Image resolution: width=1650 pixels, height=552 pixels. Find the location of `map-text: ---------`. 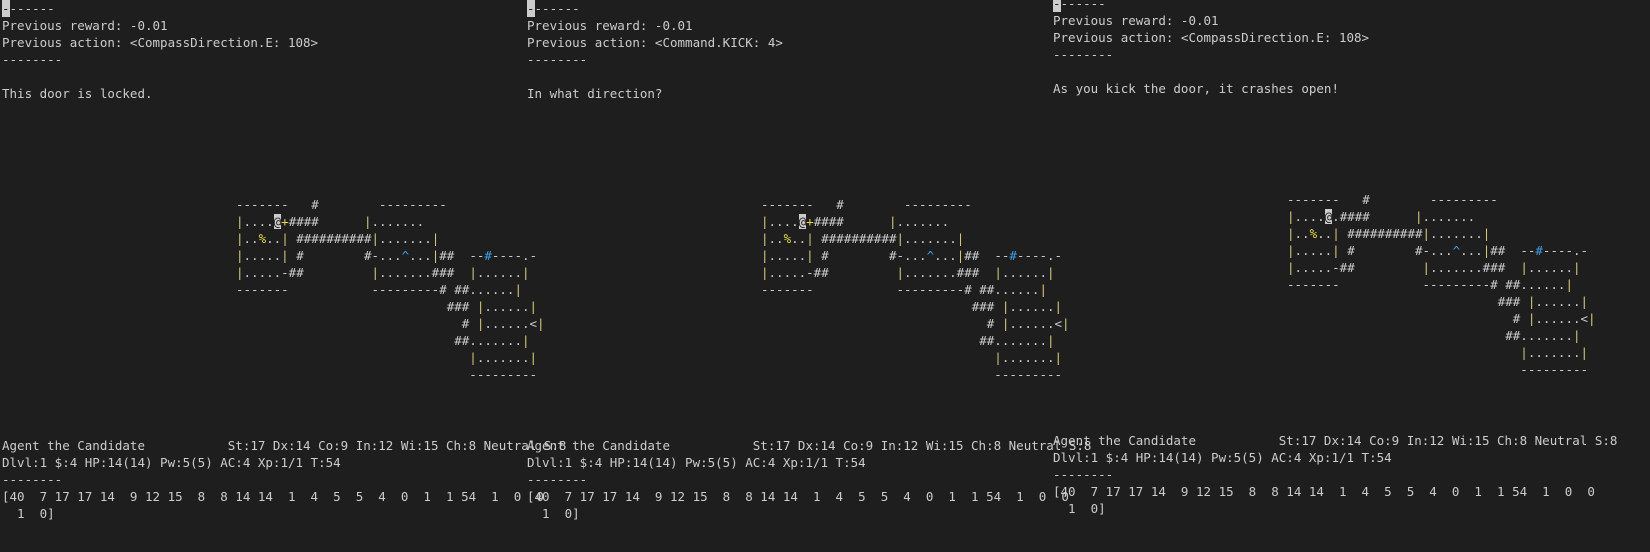

map-text: --------- is located at coordinates (1438, 369).